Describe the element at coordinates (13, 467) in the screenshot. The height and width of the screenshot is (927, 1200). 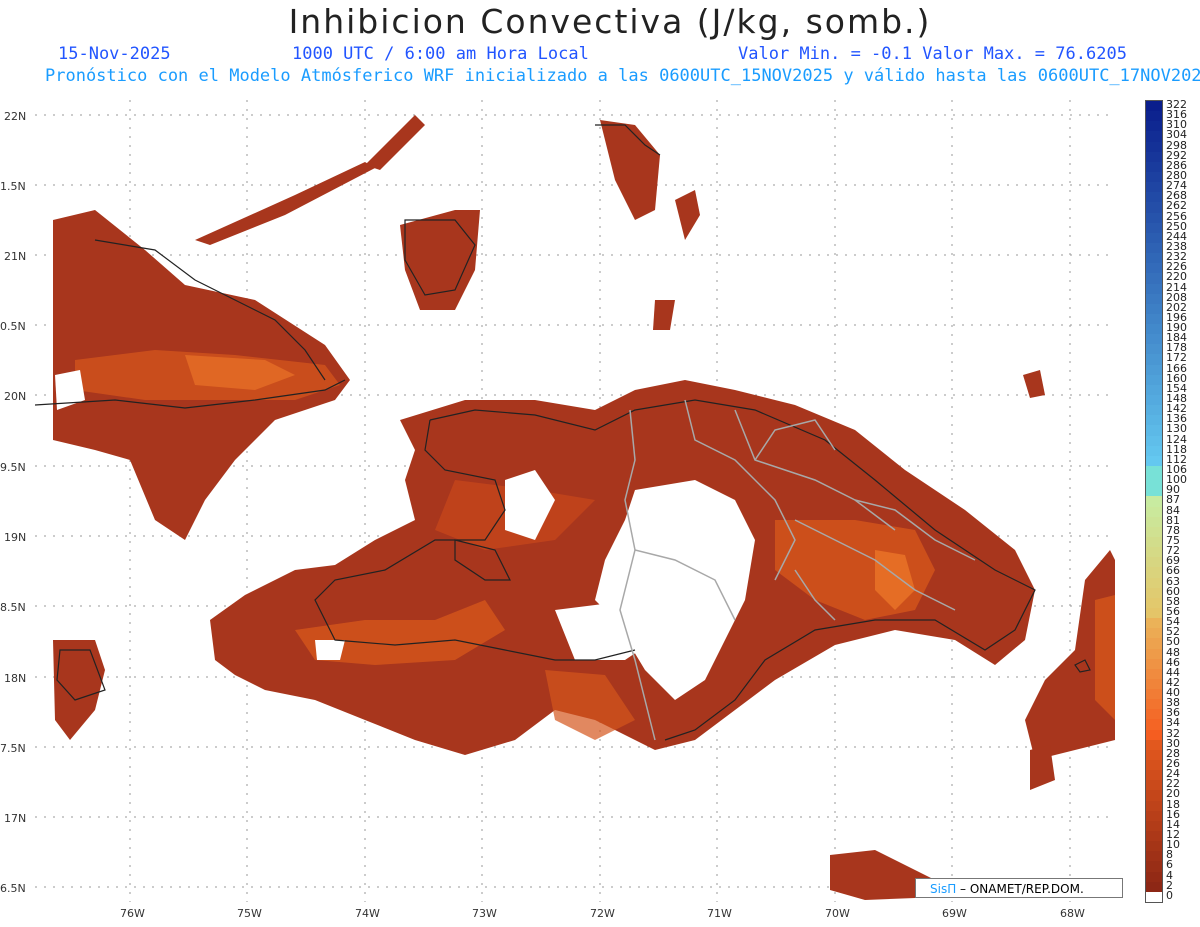
I see `lat-label: 9.5N` at that location.